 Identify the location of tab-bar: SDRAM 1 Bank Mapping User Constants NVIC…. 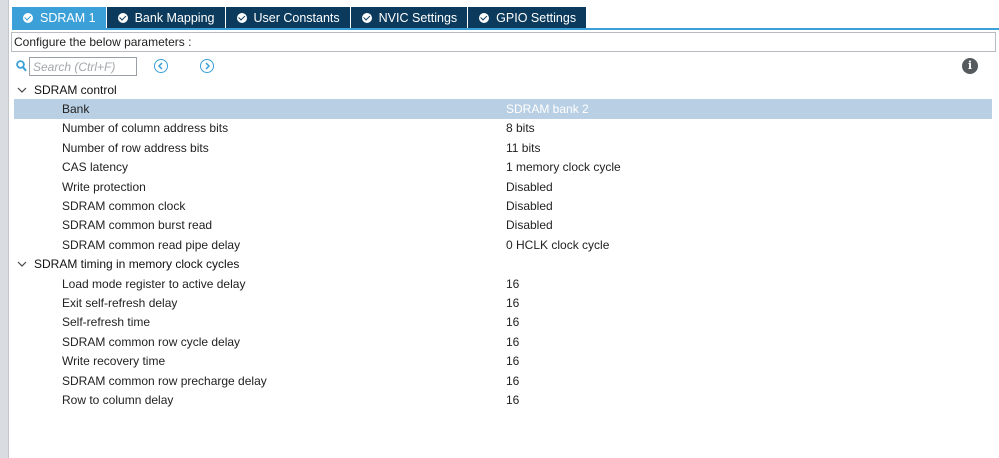
(300, 17).